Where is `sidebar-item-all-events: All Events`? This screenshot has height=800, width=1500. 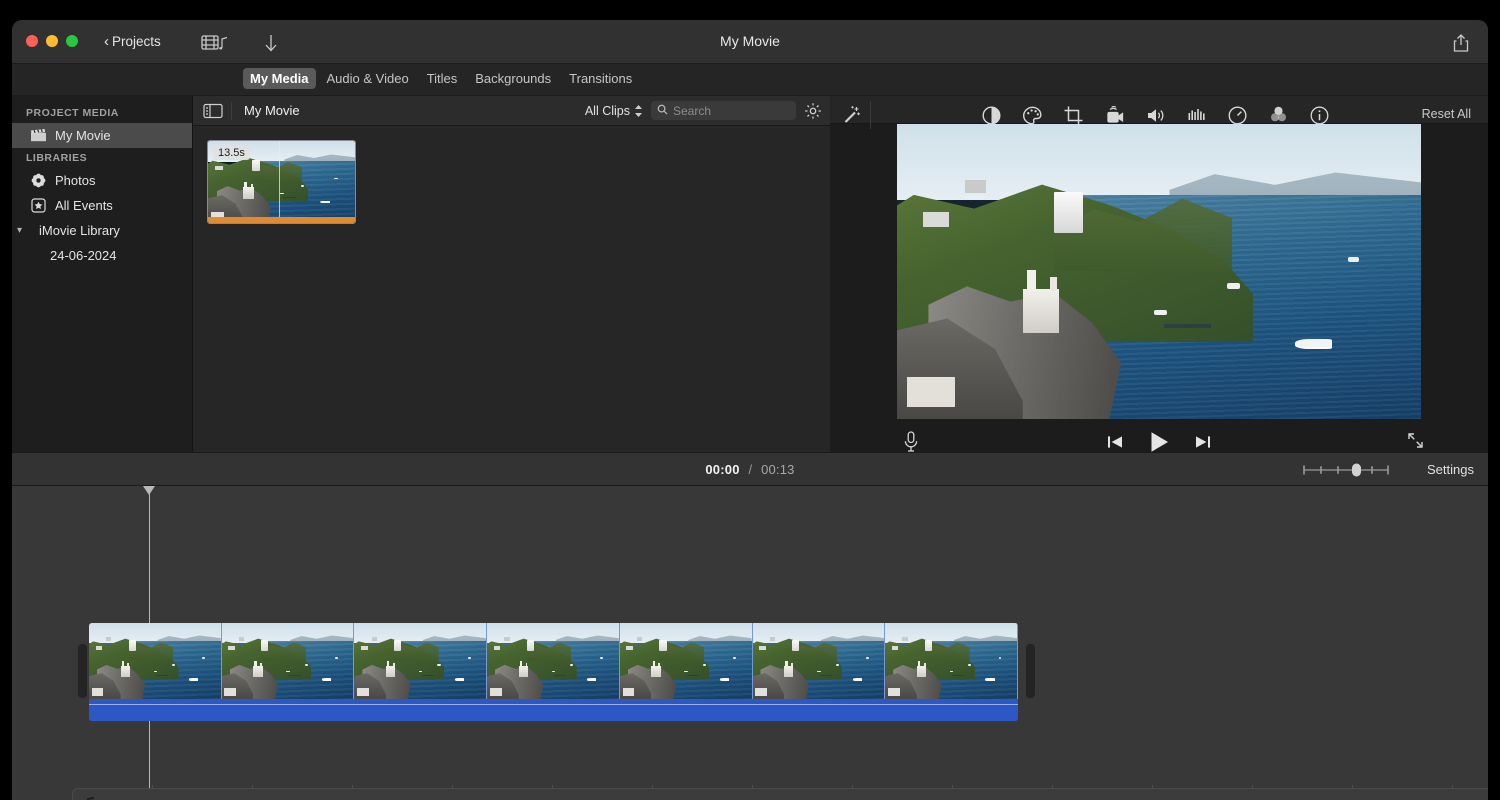
sidebar-item-all-events: All Events is located at coordinates (102, 205).